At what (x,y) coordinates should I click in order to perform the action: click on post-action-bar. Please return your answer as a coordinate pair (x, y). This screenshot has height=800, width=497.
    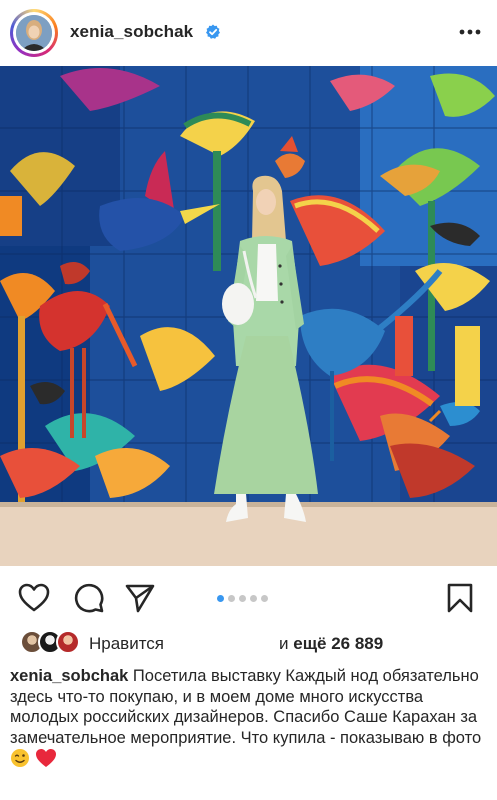
    Looking at the image, I should click on (248, 596).